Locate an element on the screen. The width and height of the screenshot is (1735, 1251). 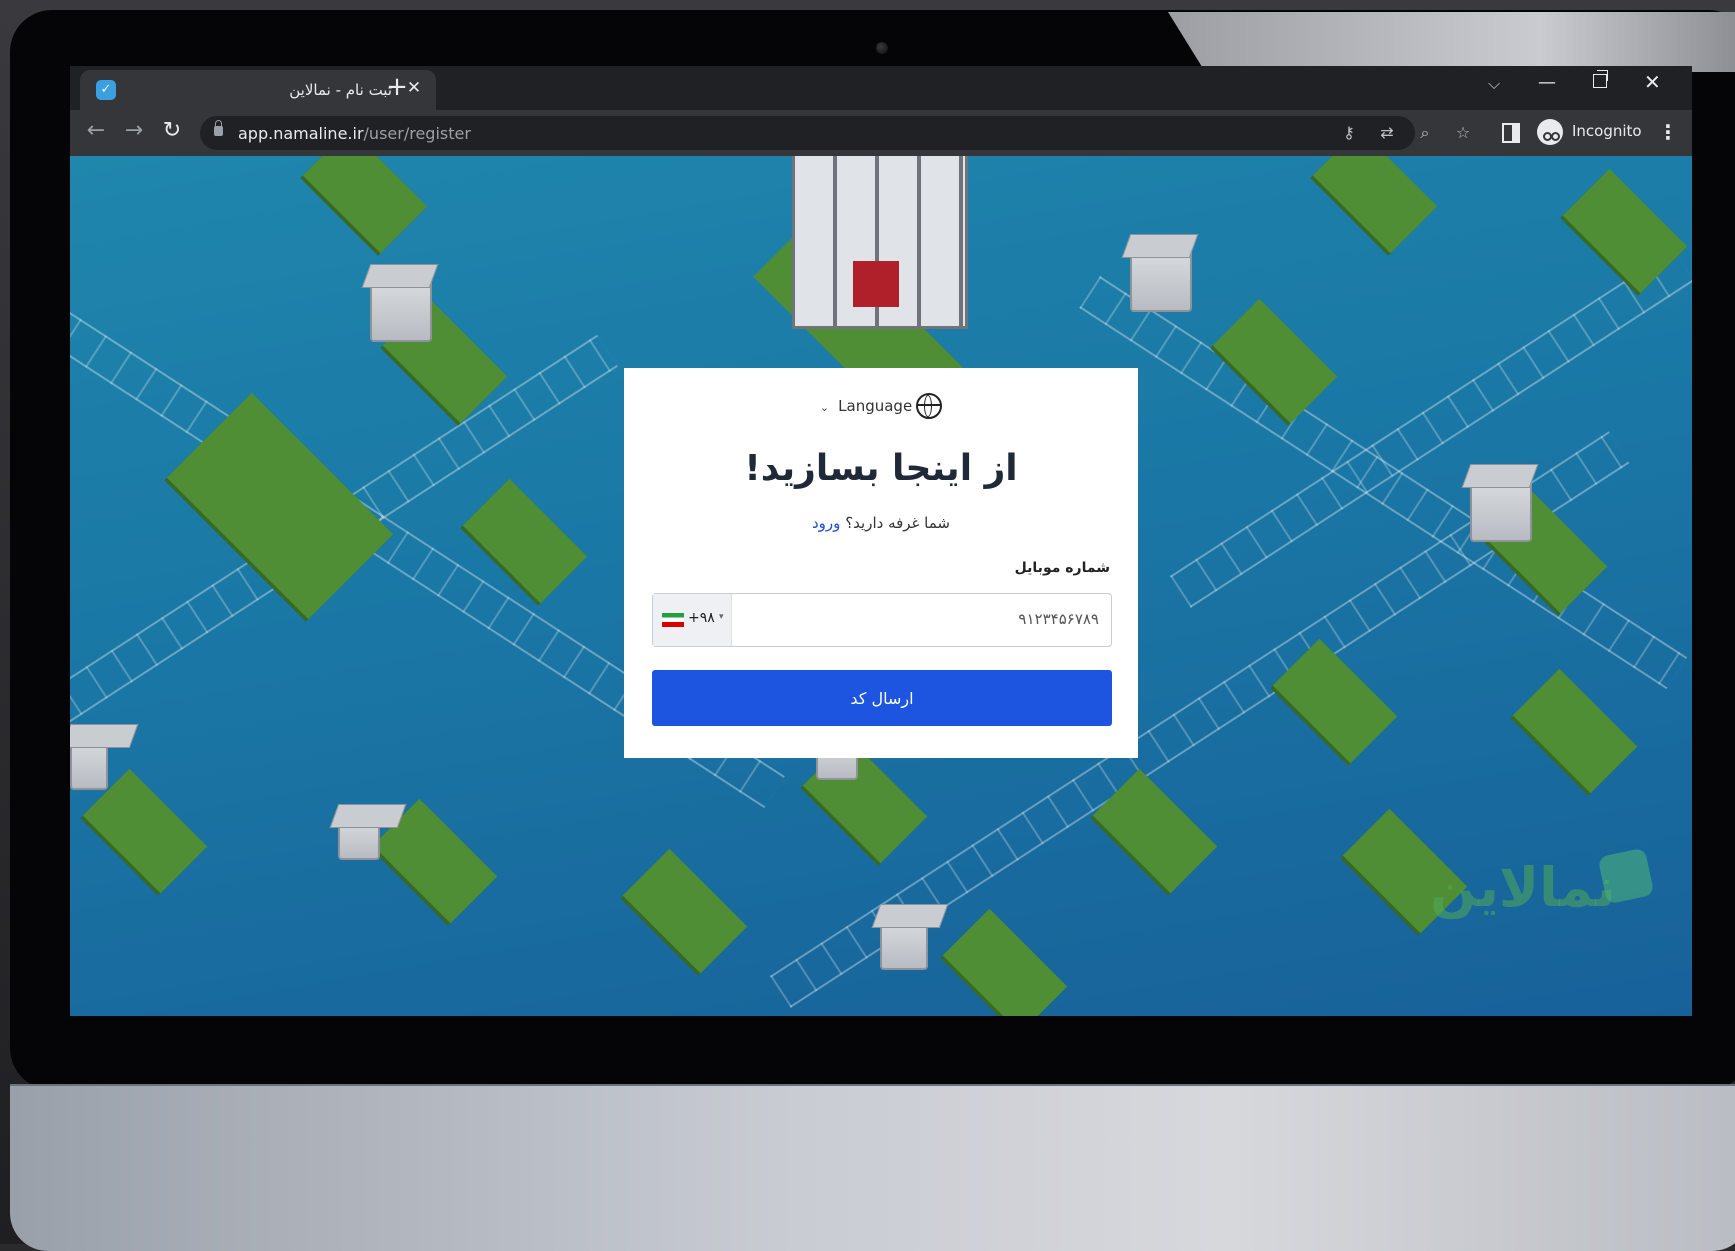
side-panel-icon is located at coordinates (1511, 133).